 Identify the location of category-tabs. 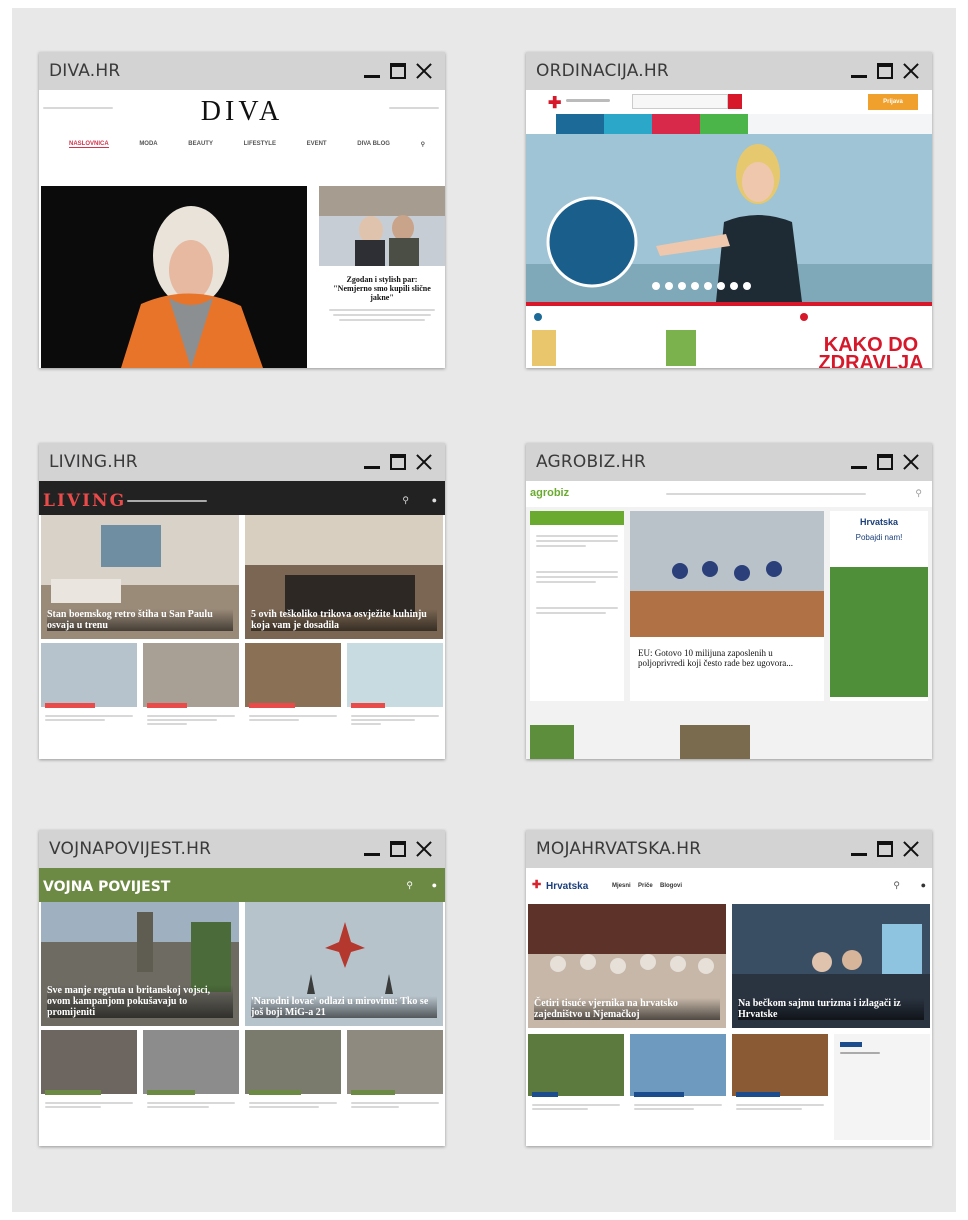
(729, 124).